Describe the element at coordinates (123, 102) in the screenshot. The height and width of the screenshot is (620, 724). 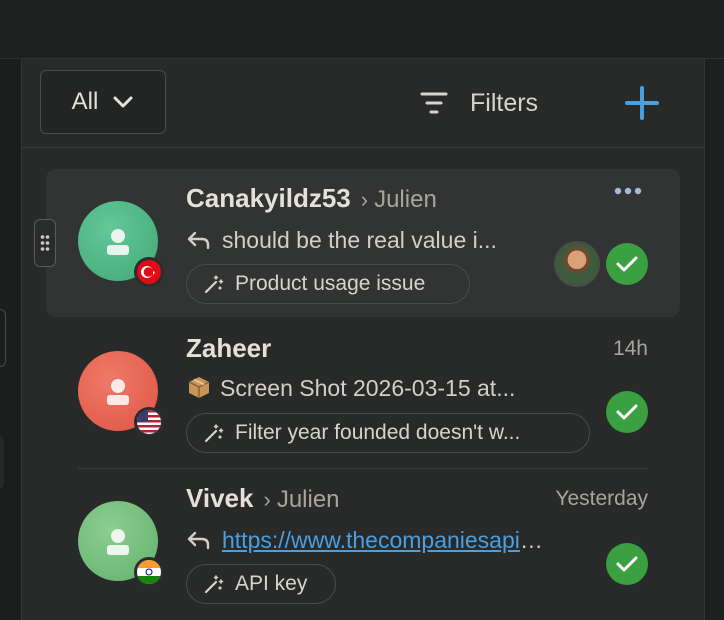
I see `chevron-down-icon` at that location.